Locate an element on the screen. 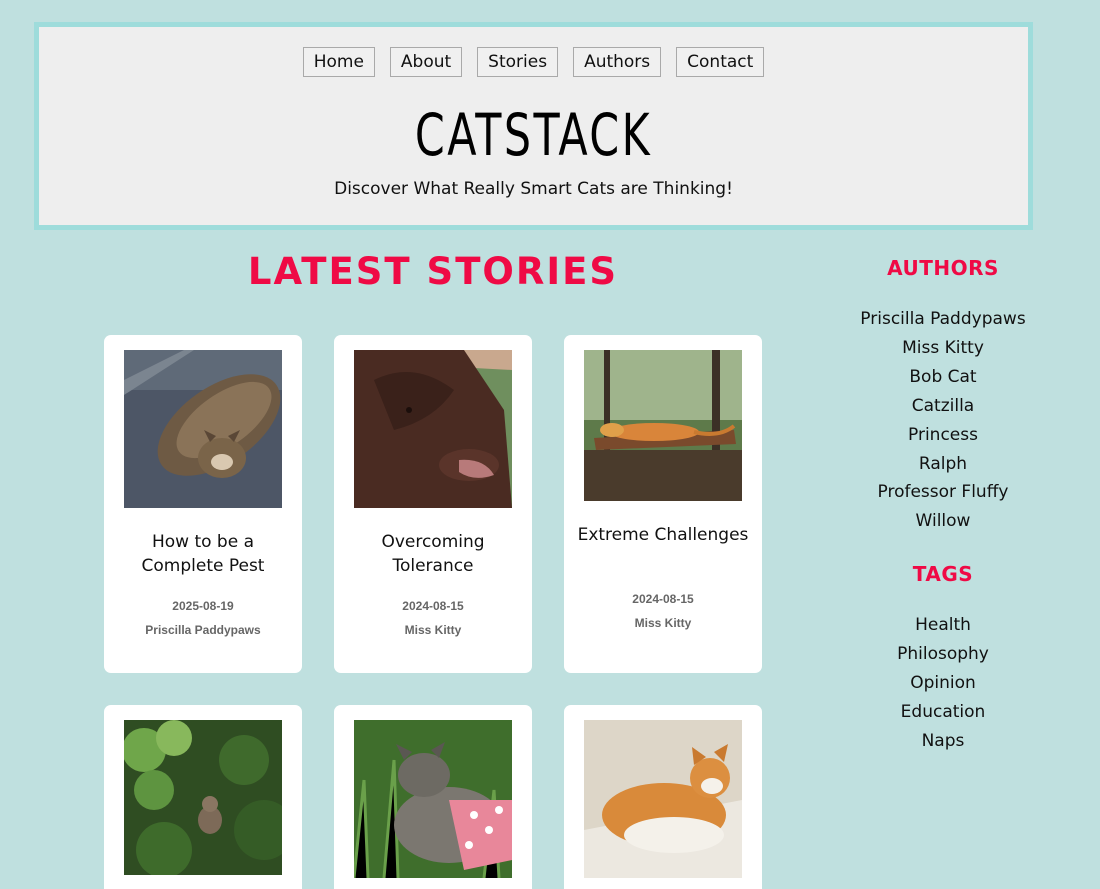 This screenshot has width=1100, height=889. nav-authors-button: Authors is located at coordinates (617, 62).